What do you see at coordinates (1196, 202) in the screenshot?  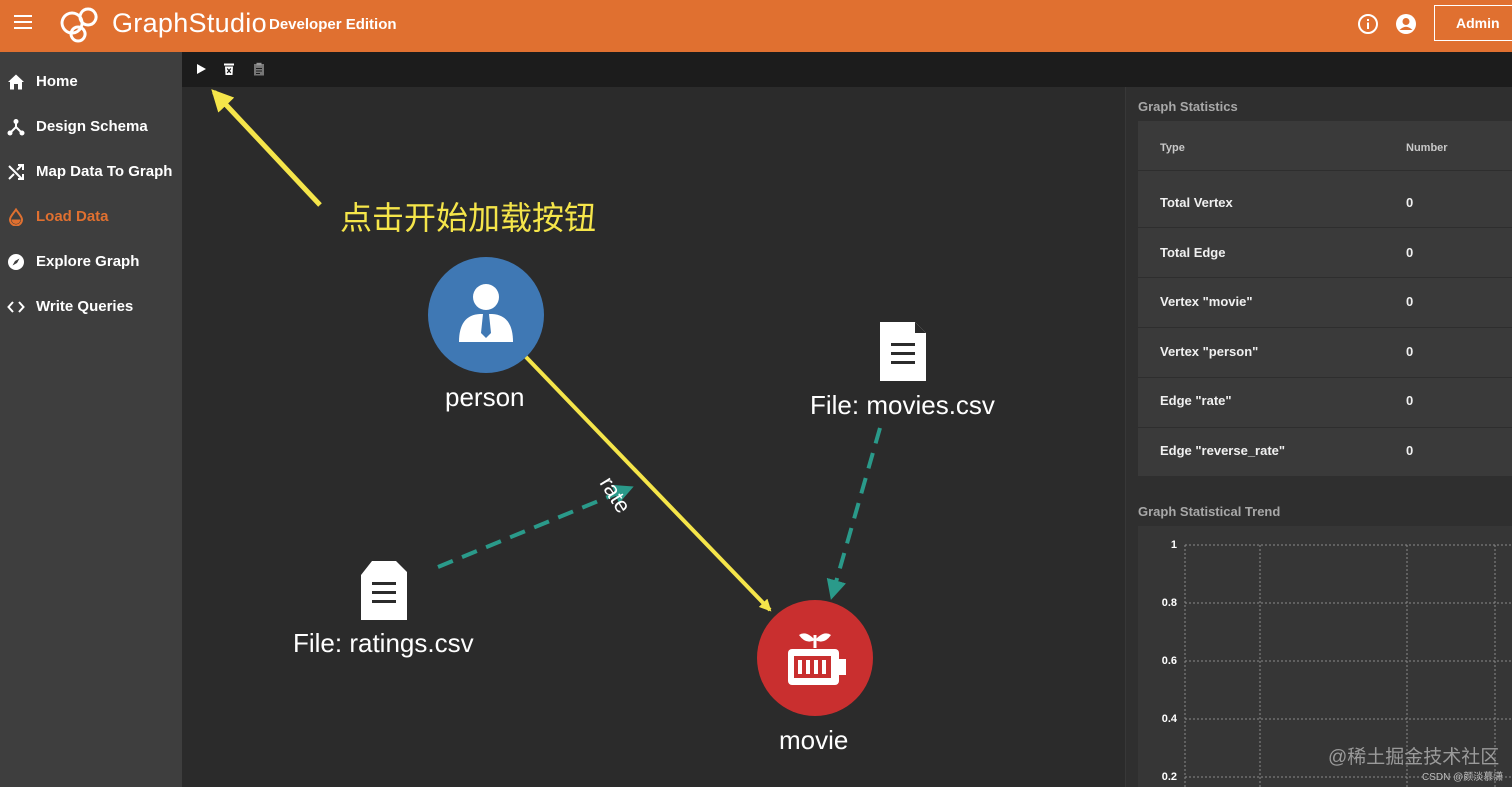 I see `row-type: Total Vertex` at bounding box center [1196, 202].